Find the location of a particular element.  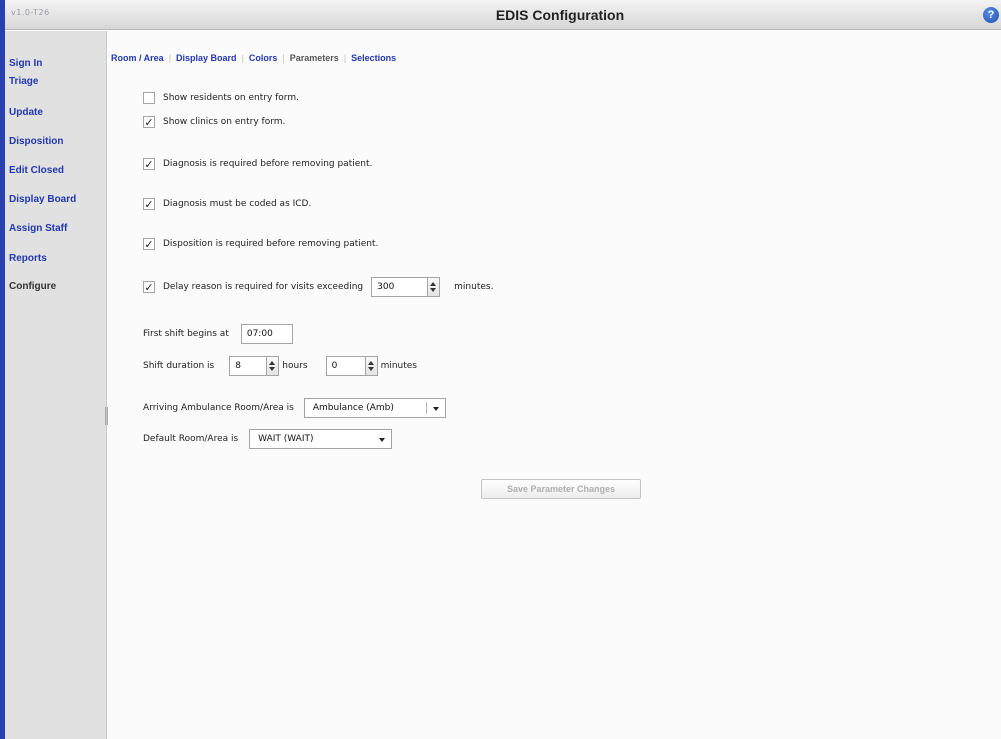

sidebar-item-reports: Reports is located at coordinates (28, 258).